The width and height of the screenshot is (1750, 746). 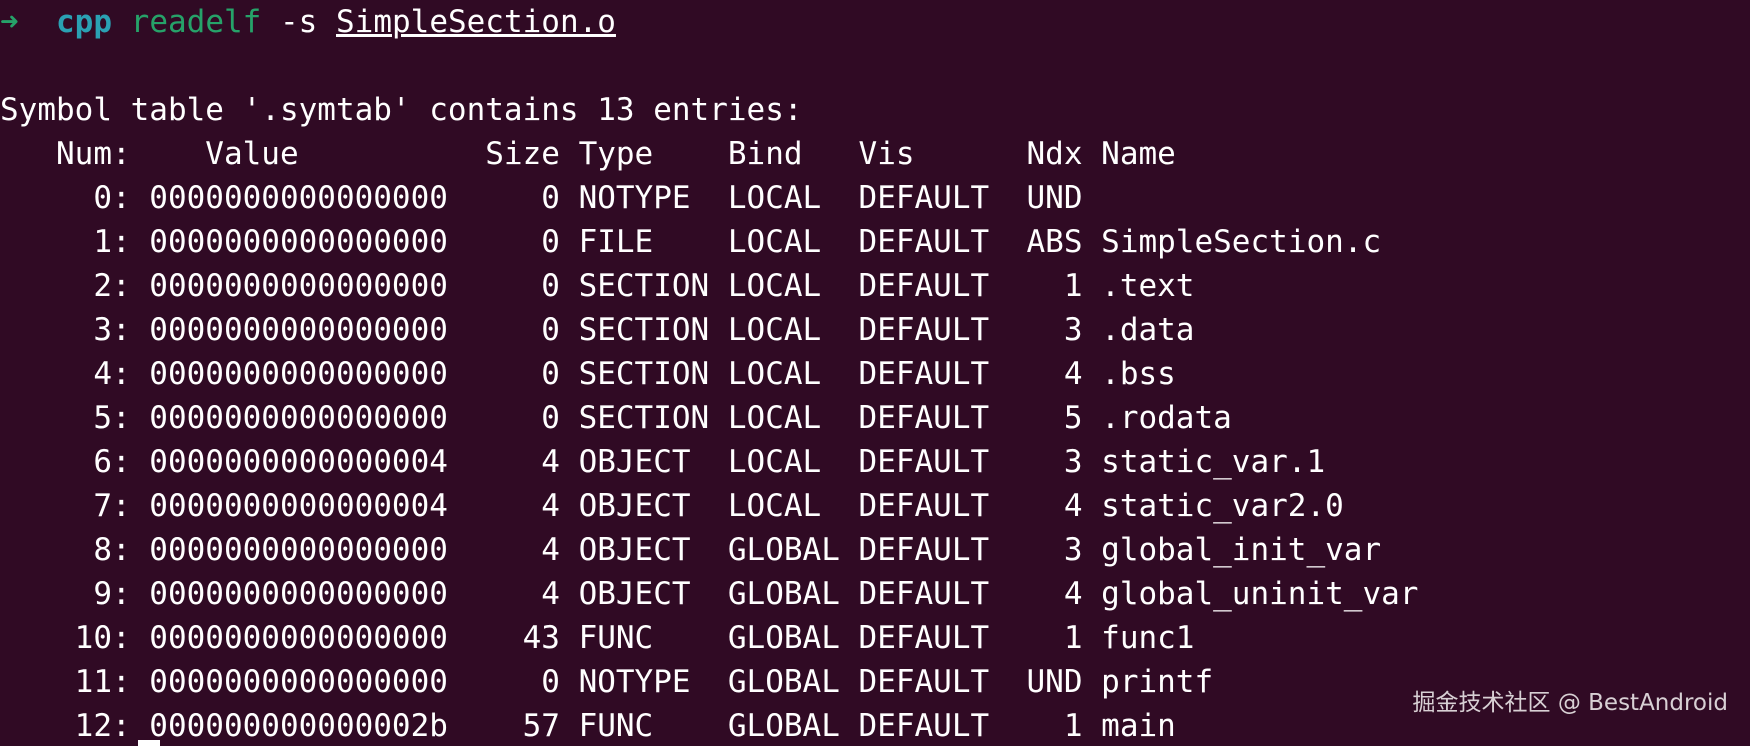 I want to click on prompt-line: ➜ cpp readelf -s SimpleSection.o, so click(x=875, y=22).